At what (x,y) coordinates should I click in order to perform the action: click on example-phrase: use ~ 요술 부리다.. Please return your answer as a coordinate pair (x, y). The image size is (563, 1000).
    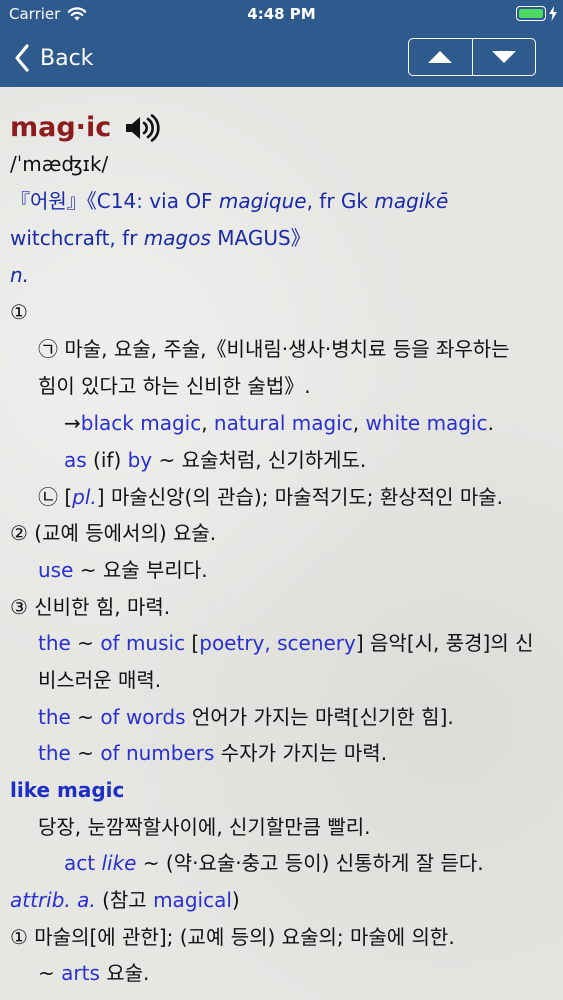
    Looking at the image, I should click on (123, 570).